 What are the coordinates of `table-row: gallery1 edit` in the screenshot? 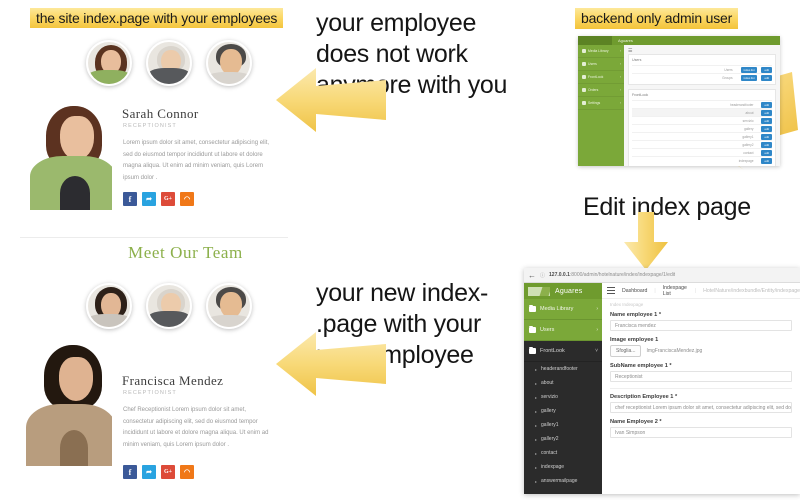 It's located at (702, 136).